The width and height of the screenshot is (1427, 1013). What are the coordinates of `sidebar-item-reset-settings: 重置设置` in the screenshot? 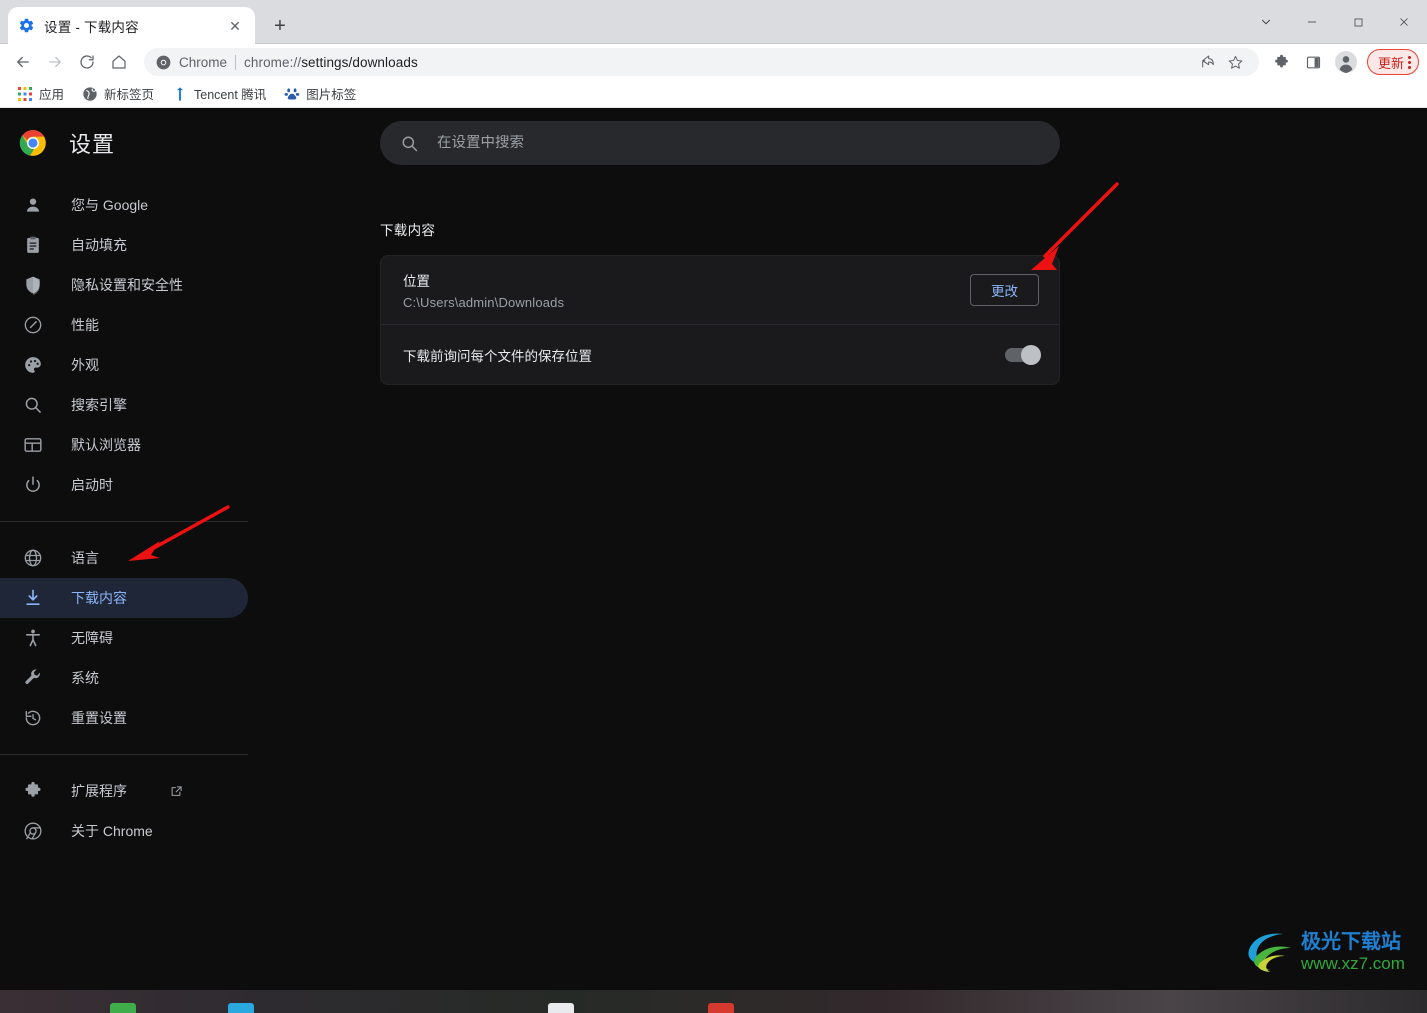 It's located at (124, 718).